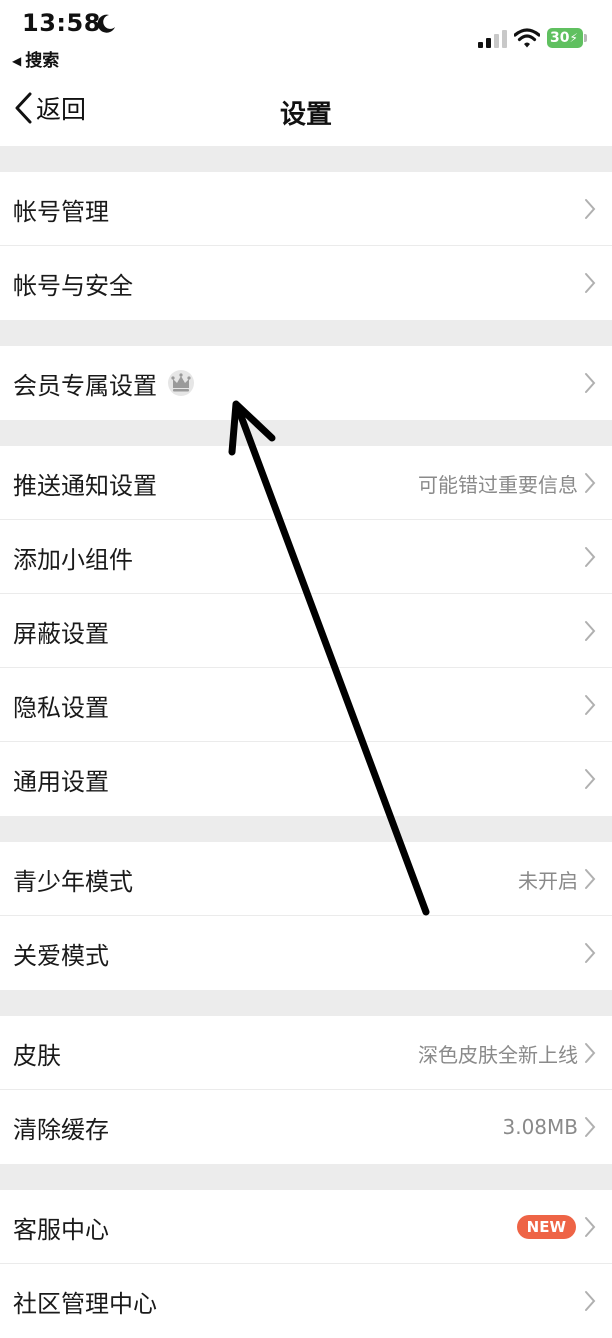  Describe the element at coordinates (61, 633) in the screenshot. I see `row-label: 屏蔽设置` at that location.